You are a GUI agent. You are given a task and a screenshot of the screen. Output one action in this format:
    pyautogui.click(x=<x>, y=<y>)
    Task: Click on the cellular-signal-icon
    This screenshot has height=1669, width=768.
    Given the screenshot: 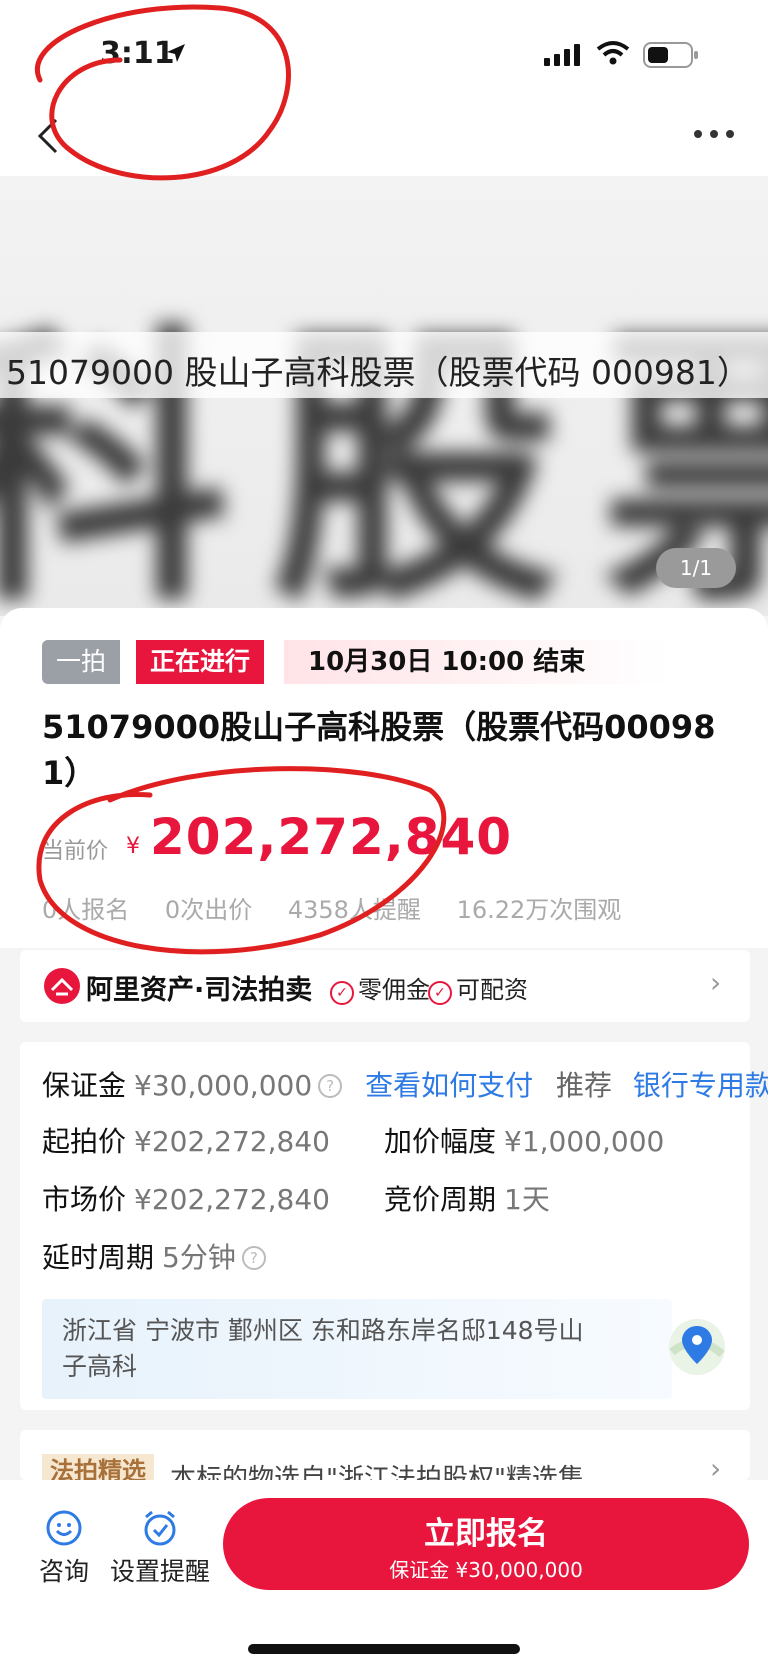 What is the action you would take?
    pyautogui.click(x=562, y=55)
    